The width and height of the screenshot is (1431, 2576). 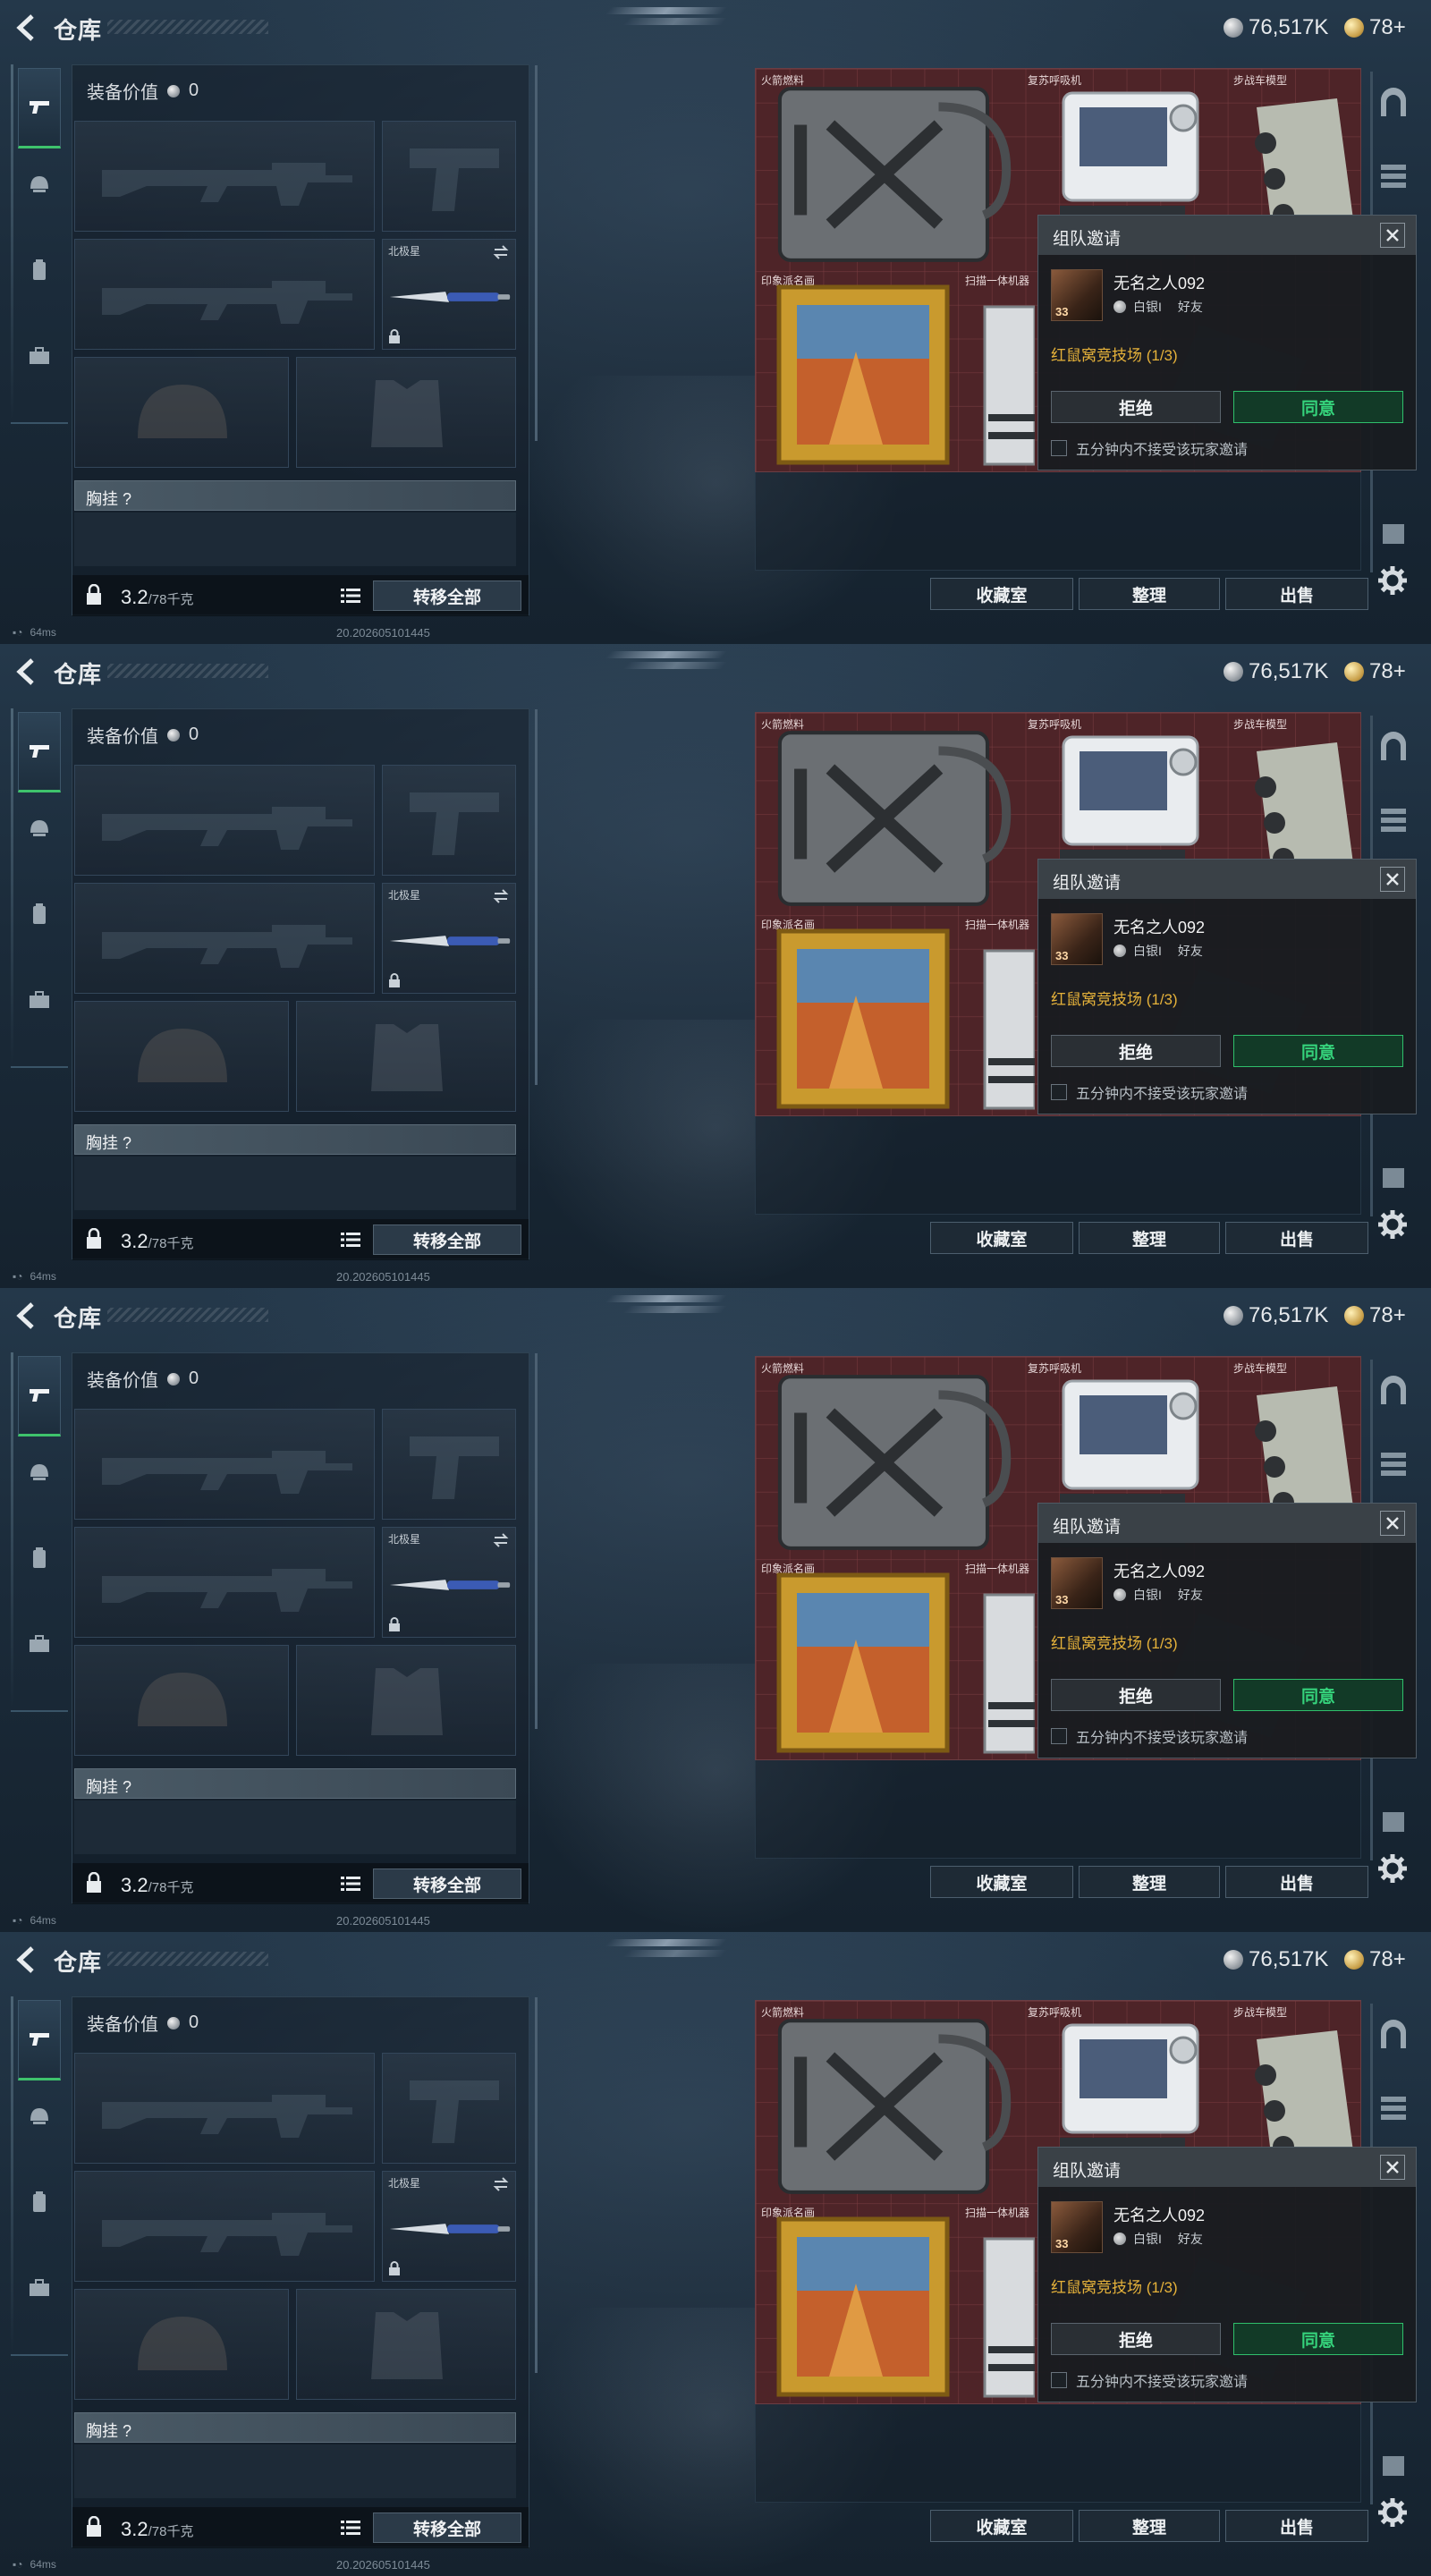 What do you see at coordinates (182, 412) in the screenshot?
I see `helmet-slot` at bounding box center [182, 412].